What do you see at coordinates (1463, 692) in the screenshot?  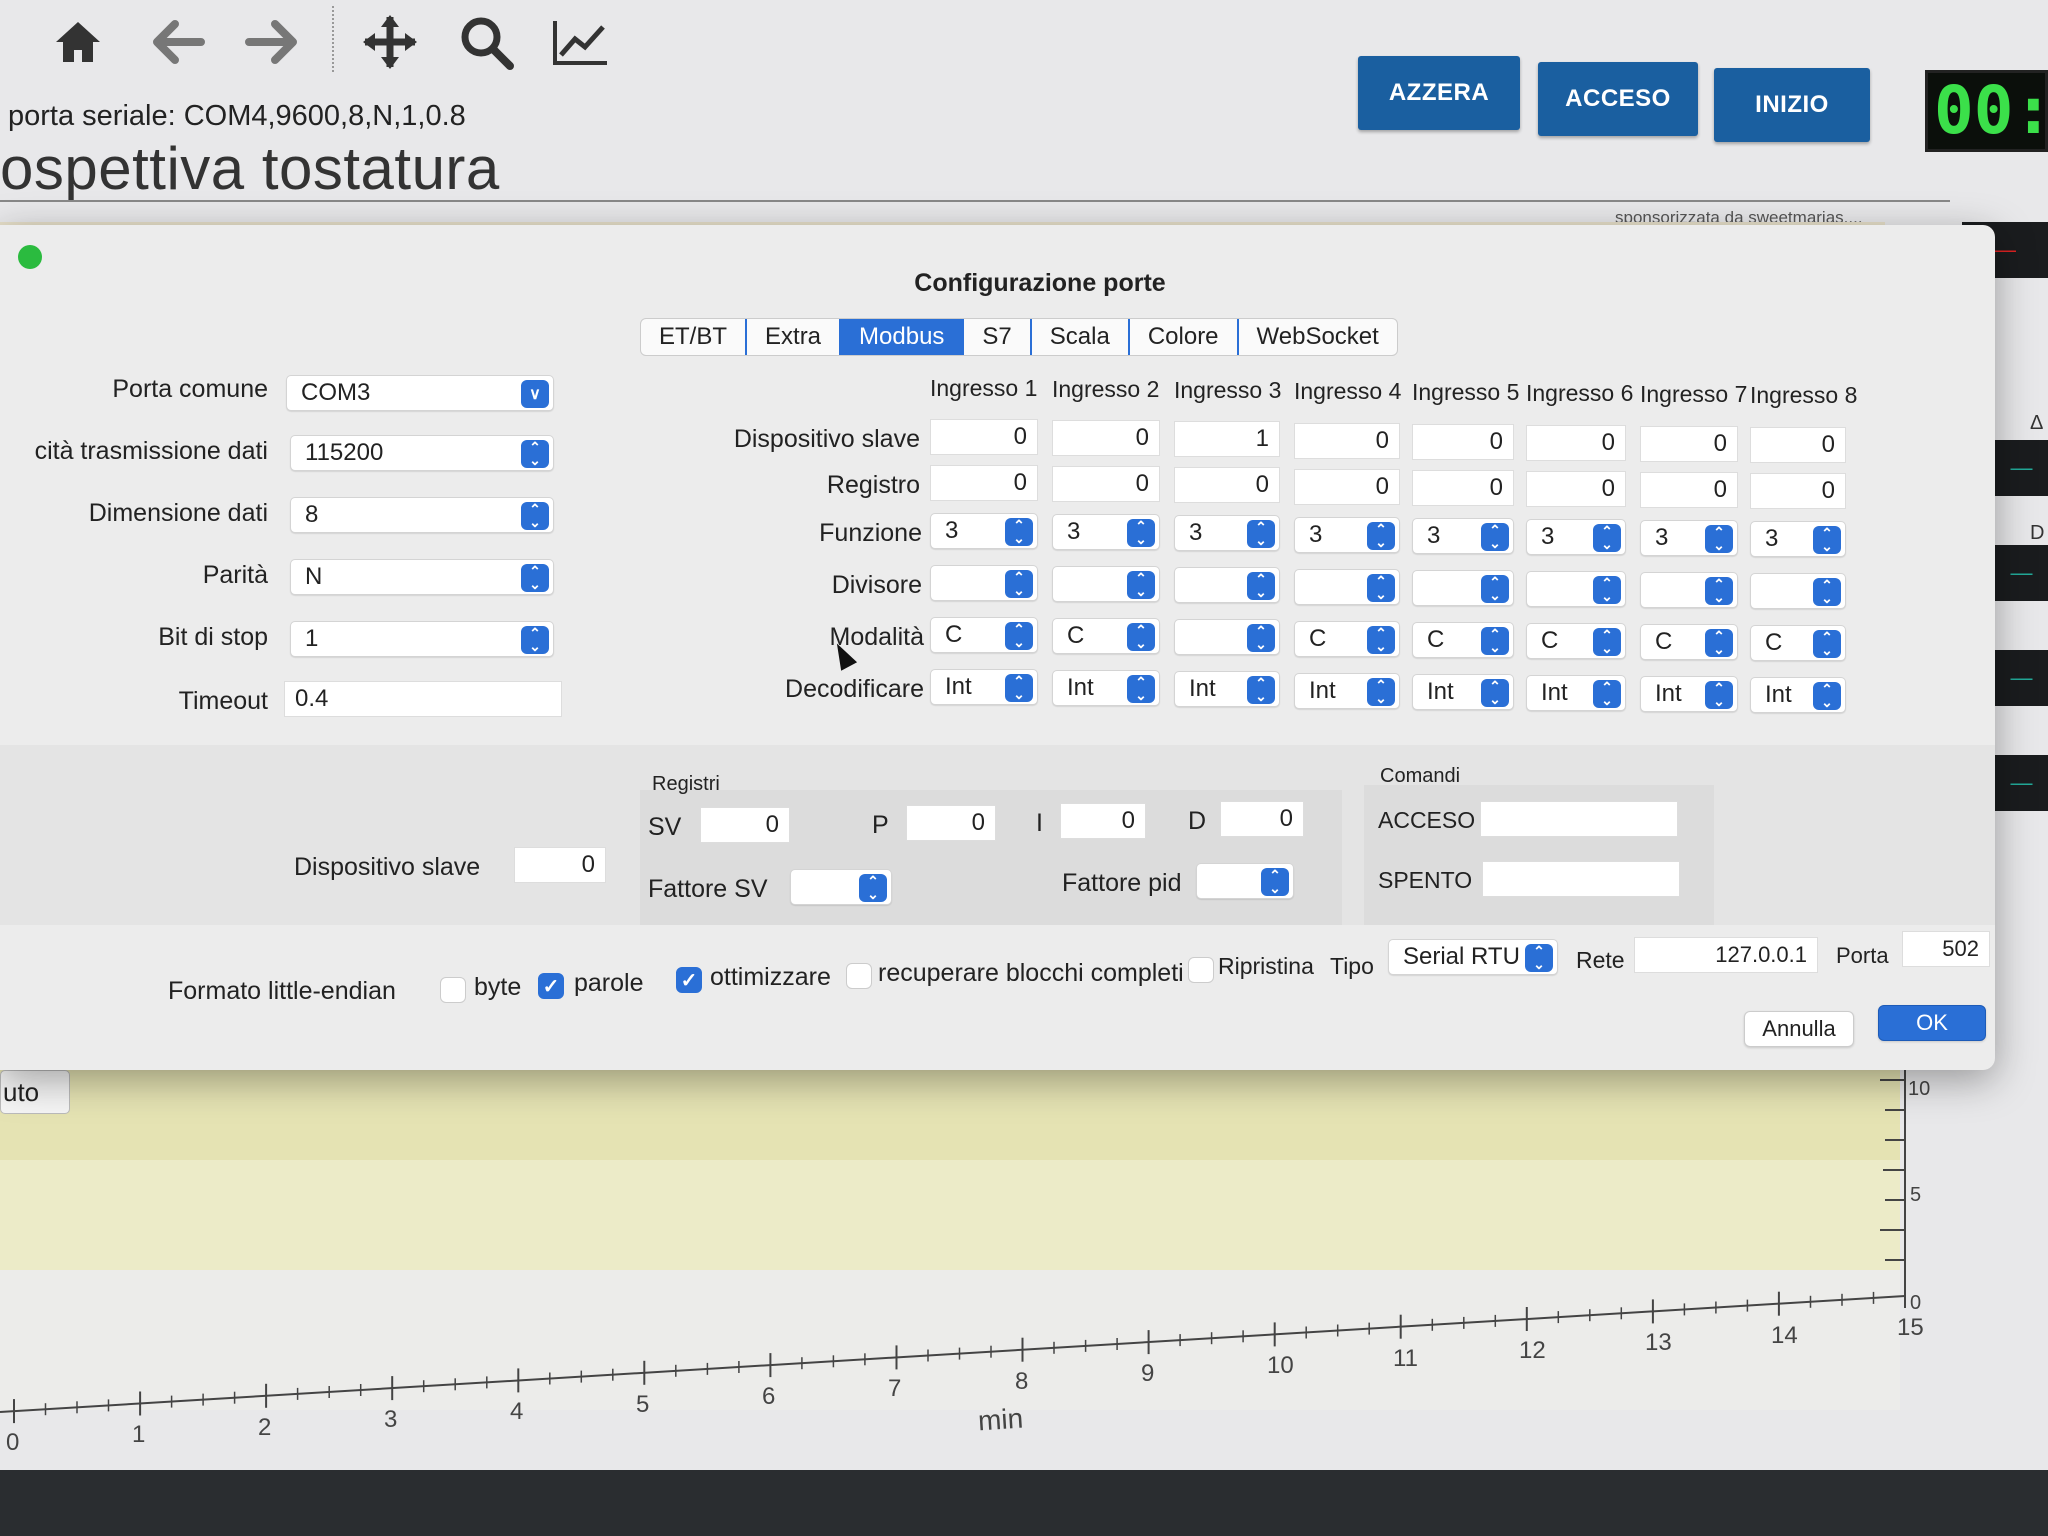 I see `decodificare-select-5: Int ⌃ ⌄` at bounding box center [1463, 692].